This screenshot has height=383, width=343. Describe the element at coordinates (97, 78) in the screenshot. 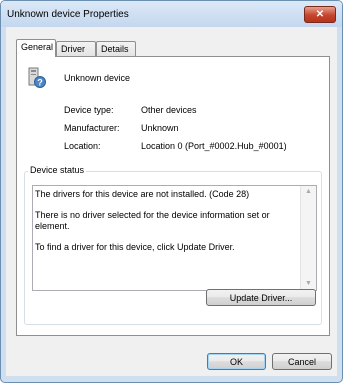

I see `device-name: Unknown device` at that location.